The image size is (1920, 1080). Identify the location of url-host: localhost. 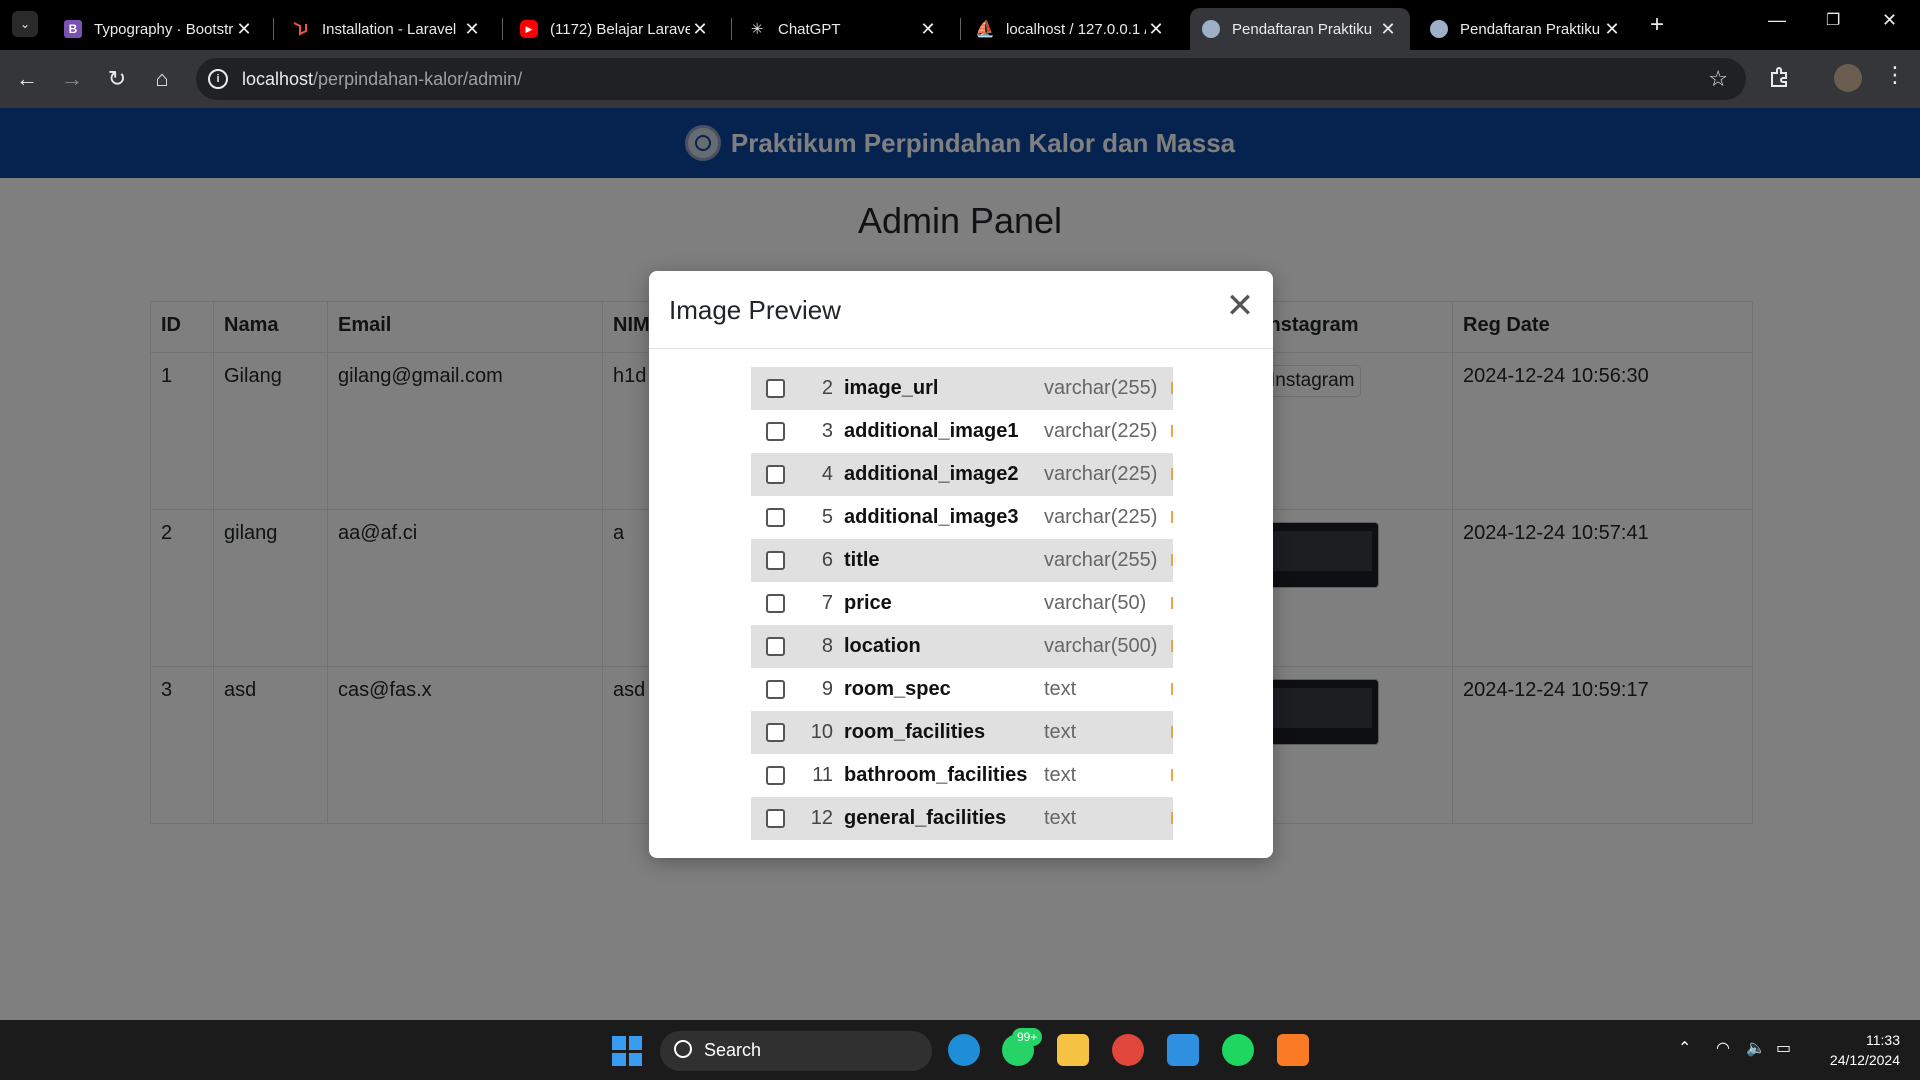
(278, 79).